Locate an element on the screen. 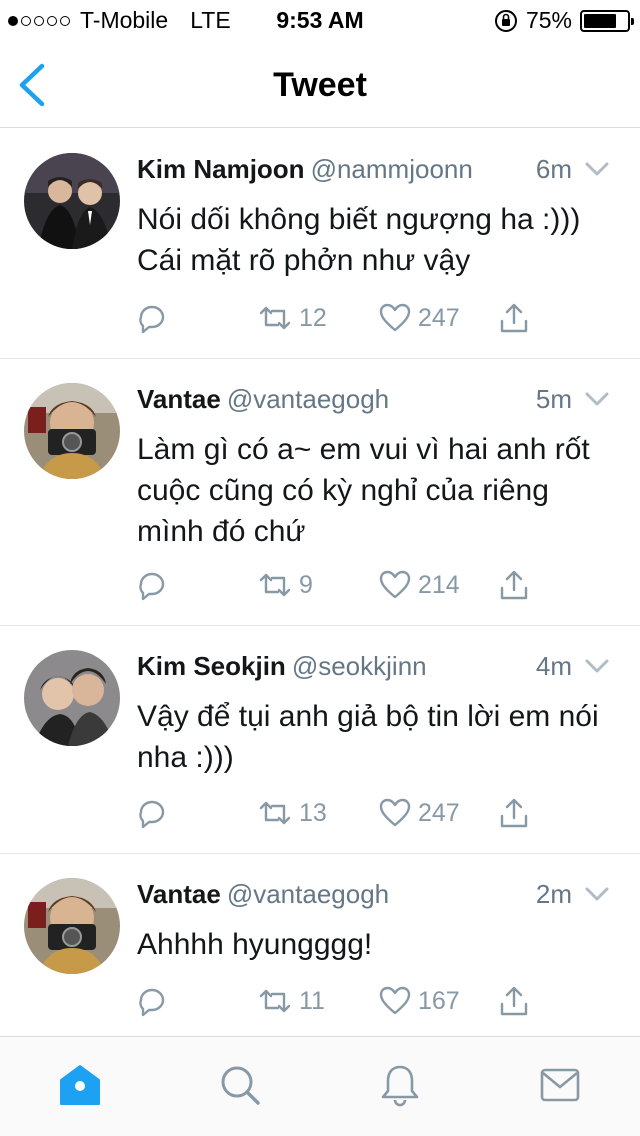 The image size is (640, 1136). battery-percent: 75% is located at coordinates (548, 20).